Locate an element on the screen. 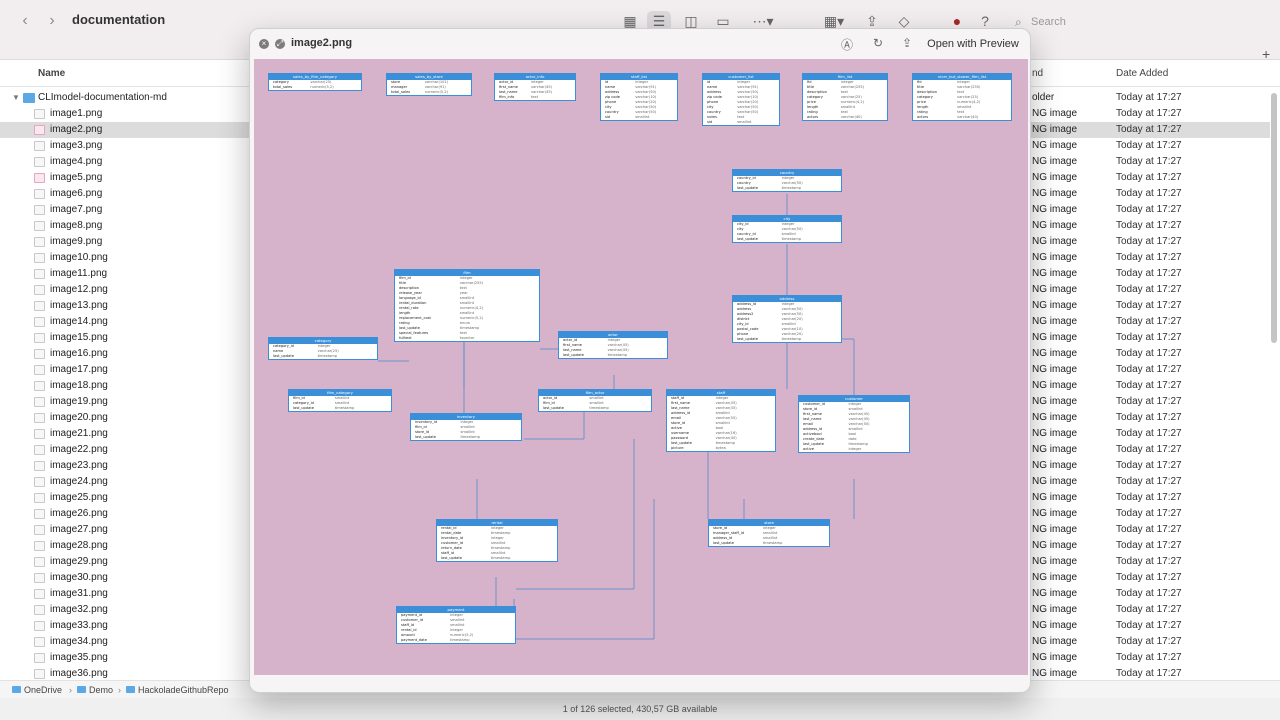 This screenshot has height=720, width=1280. entity-field: last_update timestamp is located at coordinates (466, 437).